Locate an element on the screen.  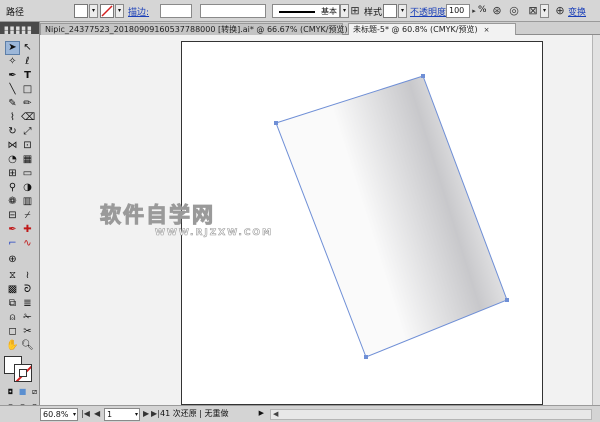
eyedropper-tool-icon: ⚲ is located at coordinates (12, 188).